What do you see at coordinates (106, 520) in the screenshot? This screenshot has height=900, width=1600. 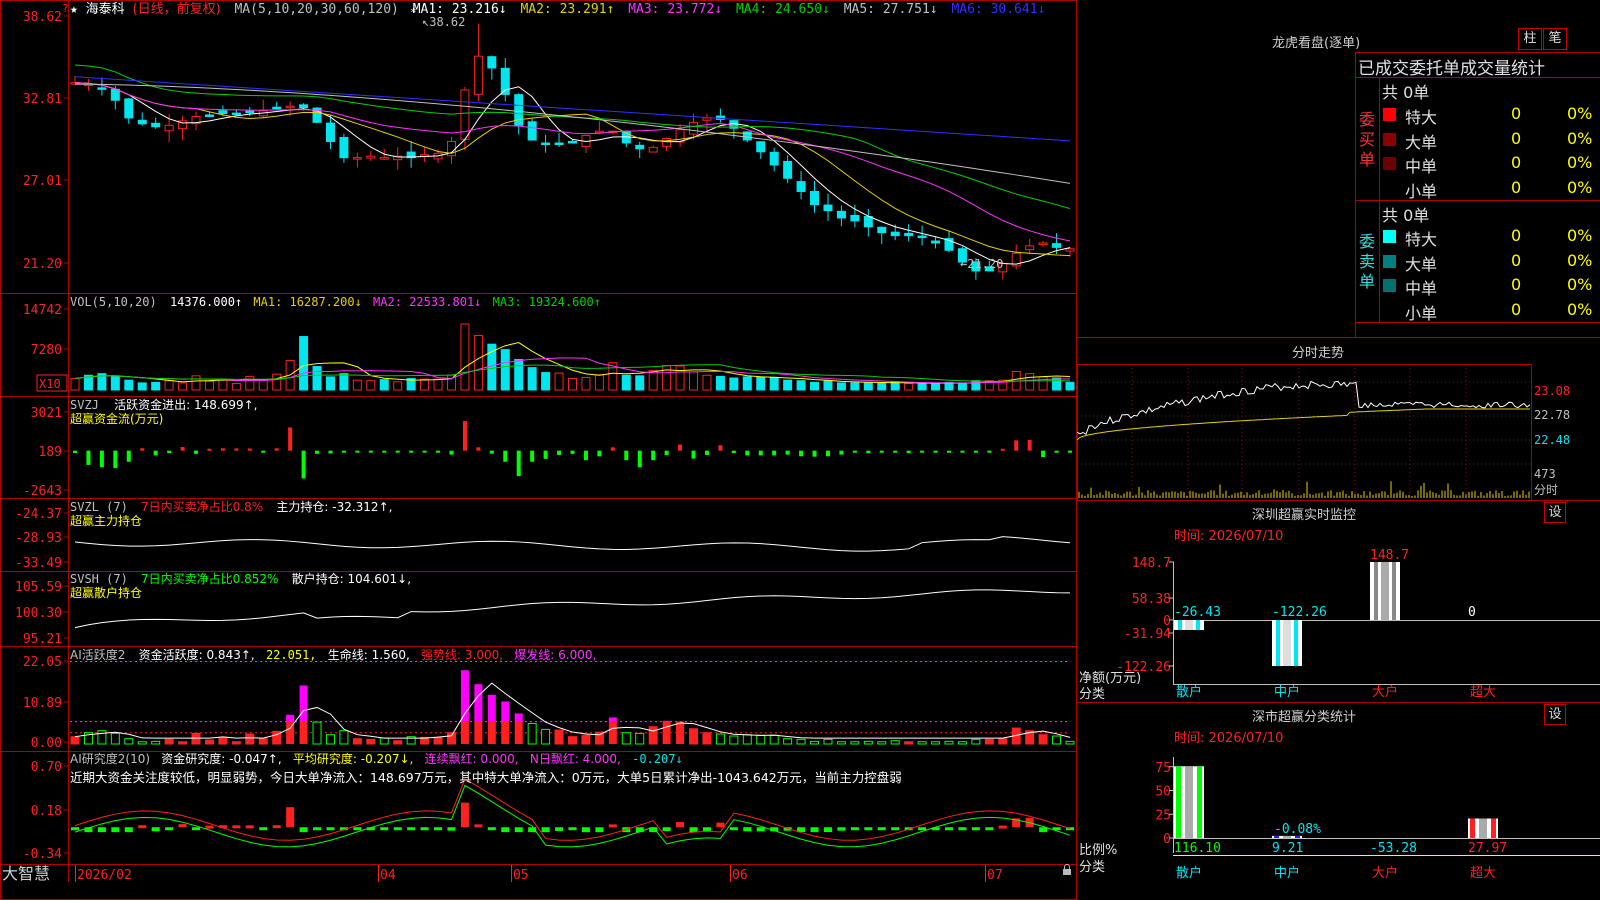 I see `svzl-subtitle: 超赢主力持仓` at bounding box center [106, 520].